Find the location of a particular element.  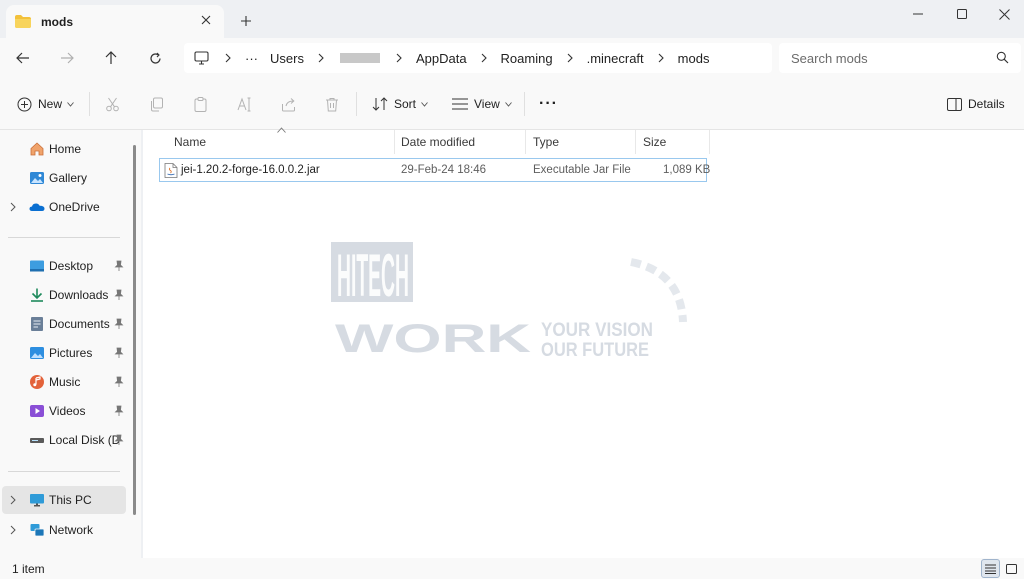

sidebar-item-music: Music is located at coordinates (64, 382).